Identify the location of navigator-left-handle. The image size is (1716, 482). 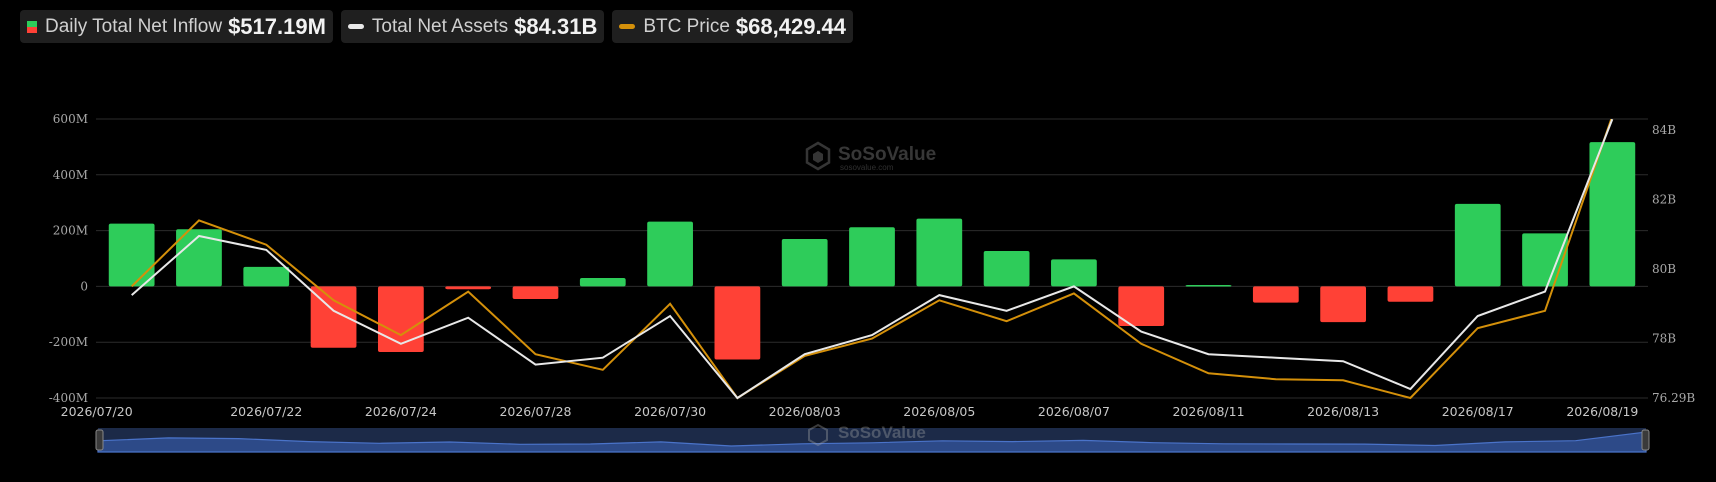
(99, 440).